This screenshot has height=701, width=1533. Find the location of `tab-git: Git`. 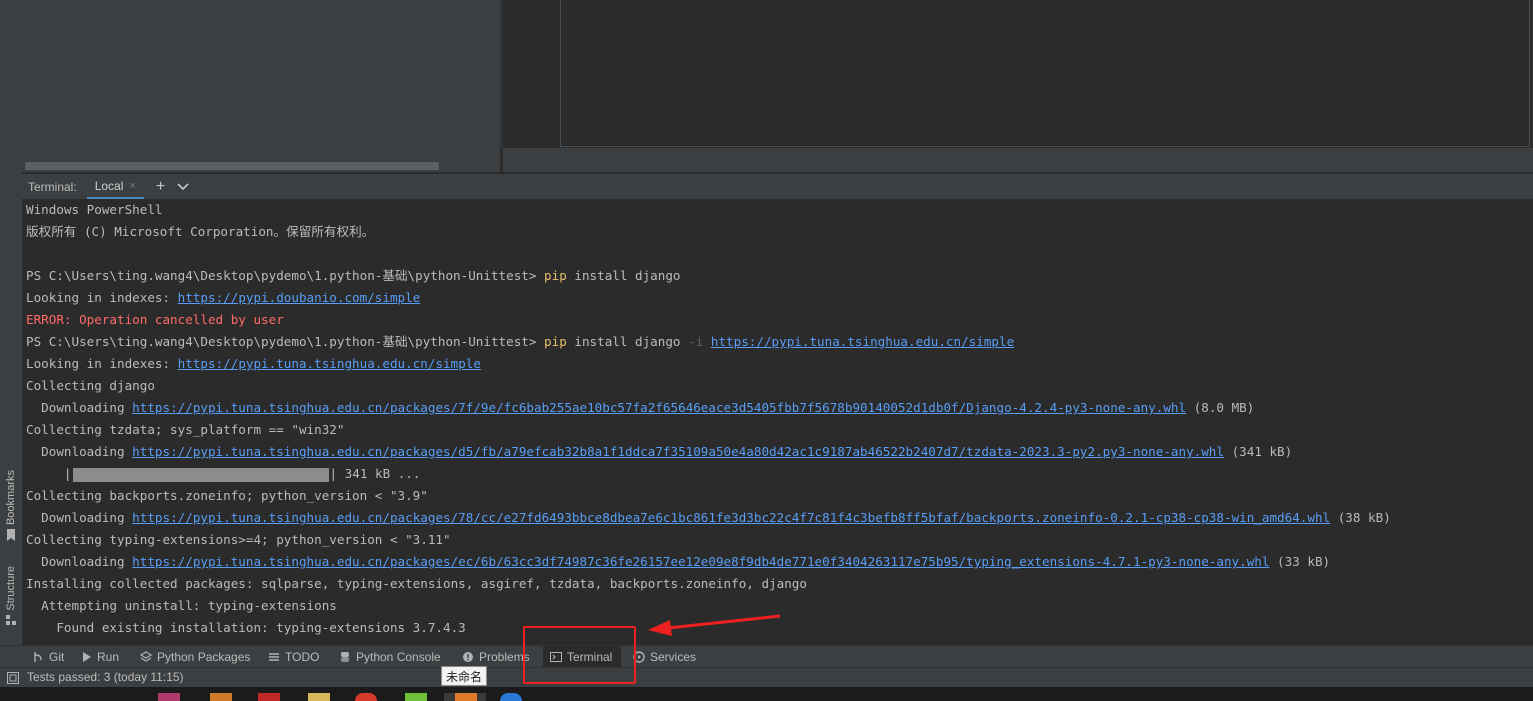

tab-git: Git is located at coordinates (48, 657).